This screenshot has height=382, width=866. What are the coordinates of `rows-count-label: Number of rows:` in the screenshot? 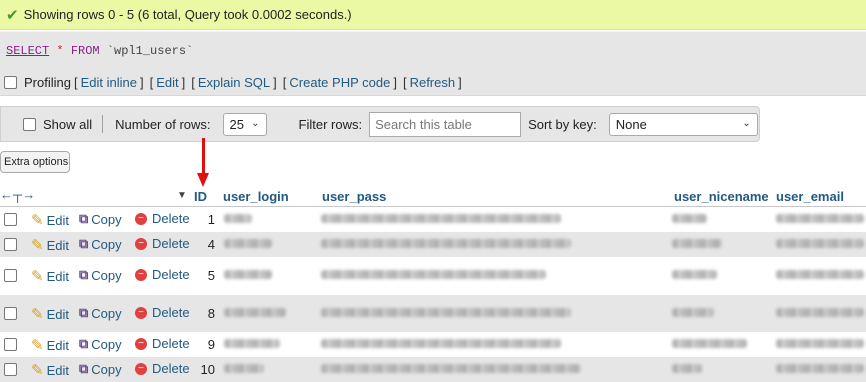 It's located at (163, 124).